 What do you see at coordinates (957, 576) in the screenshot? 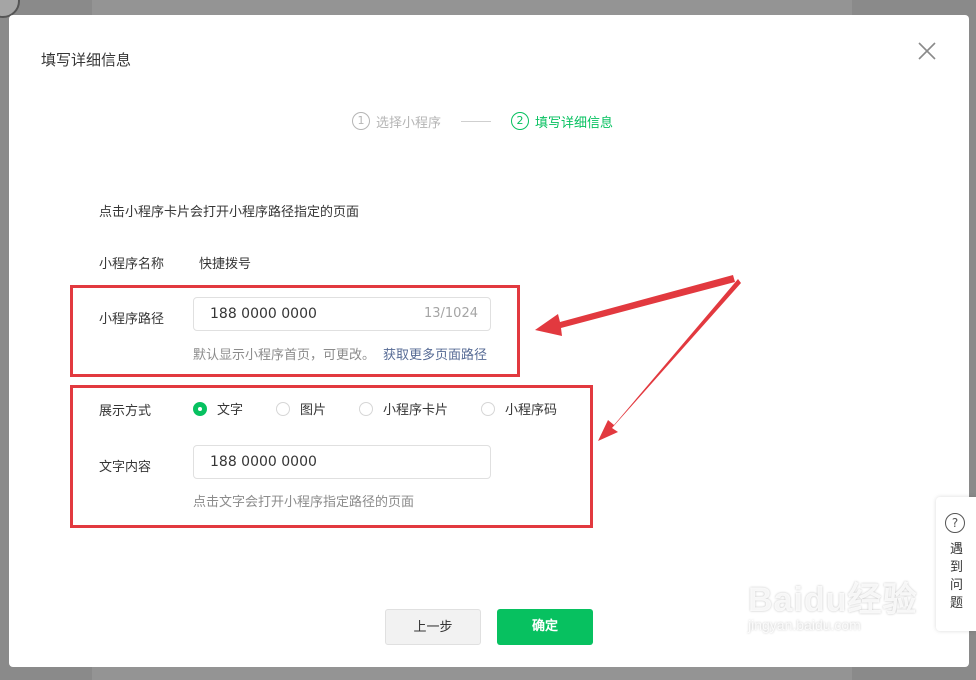
I see `help-widget-text: 遇到问题` at bounding box center [957, 576].